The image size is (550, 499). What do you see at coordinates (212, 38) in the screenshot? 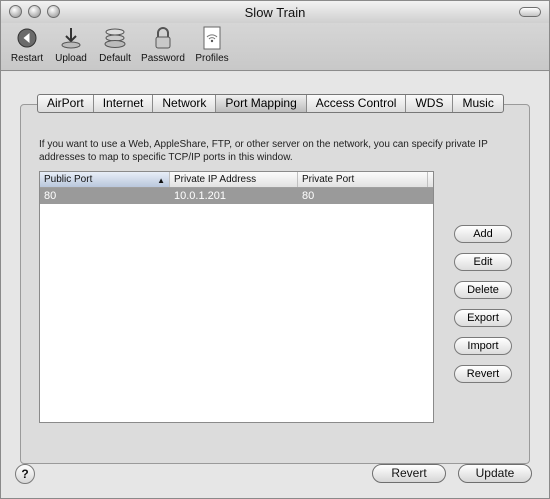
I see `profiles-icon` at bounding box center [212, 38].